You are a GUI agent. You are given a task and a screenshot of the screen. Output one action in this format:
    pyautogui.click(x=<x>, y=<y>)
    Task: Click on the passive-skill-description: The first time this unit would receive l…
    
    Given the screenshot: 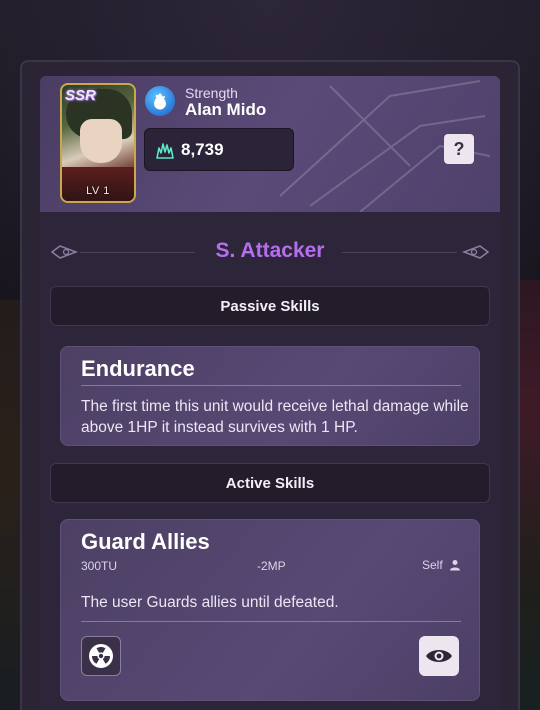 What is the action you would take?
    pyautogui.click(x=275, y=417)
    